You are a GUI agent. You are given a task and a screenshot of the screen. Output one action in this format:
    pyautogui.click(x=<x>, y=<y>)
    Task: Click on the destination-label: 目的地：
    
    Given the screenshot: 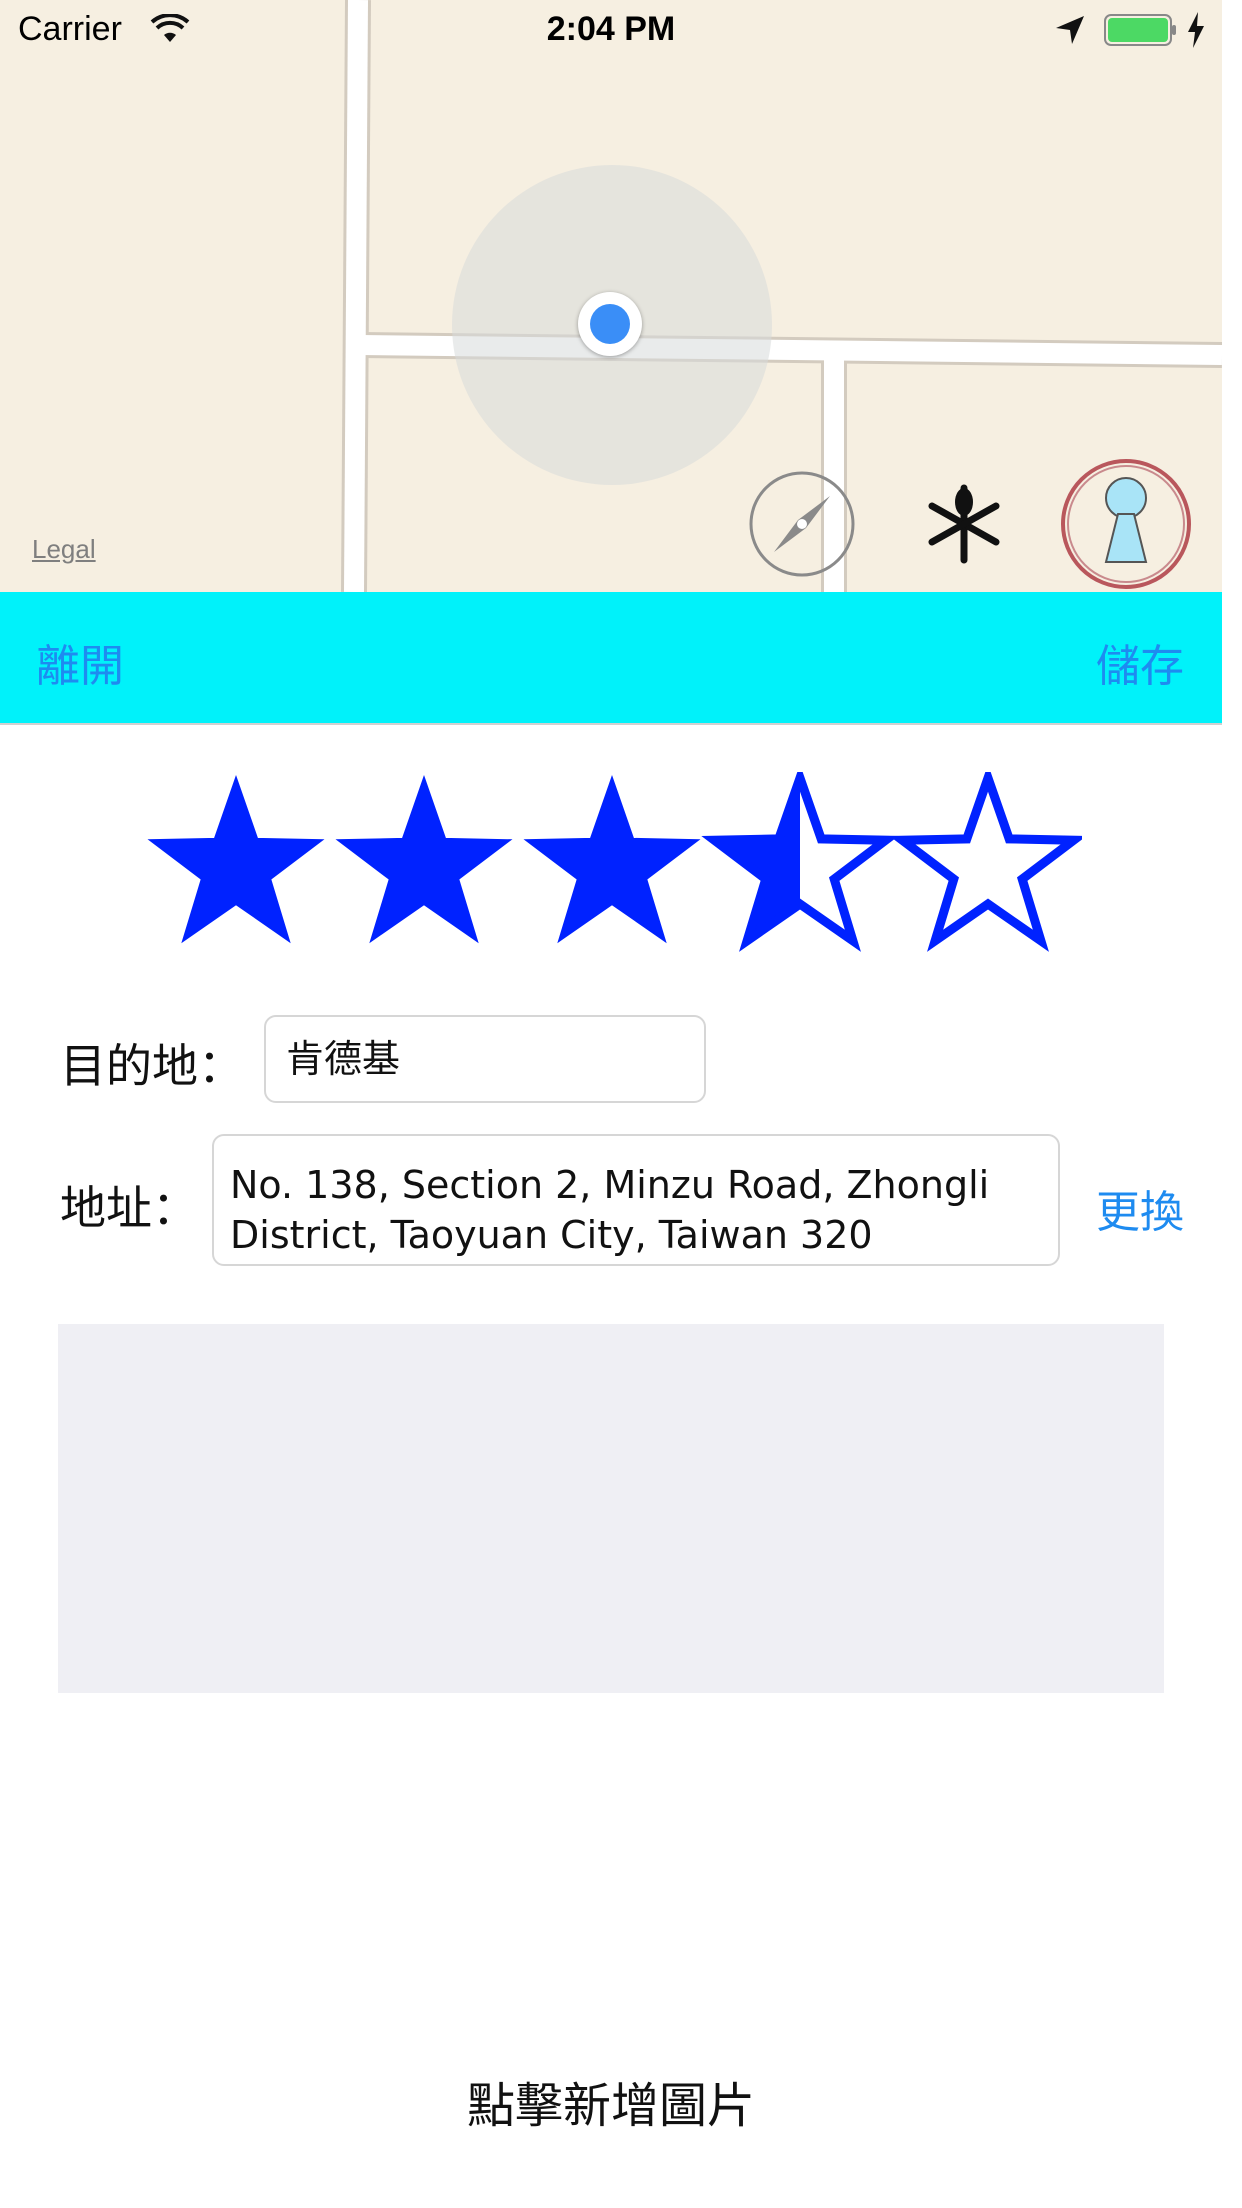 What is the action you would take?
    pyautogui.click(x=152, y=1066)
    